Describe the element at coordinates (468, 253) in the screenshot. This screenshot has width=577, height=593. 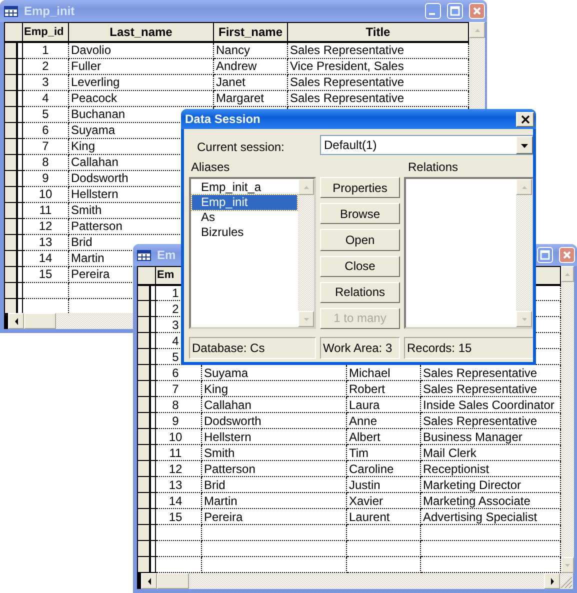
I see `relations-list` at that location.